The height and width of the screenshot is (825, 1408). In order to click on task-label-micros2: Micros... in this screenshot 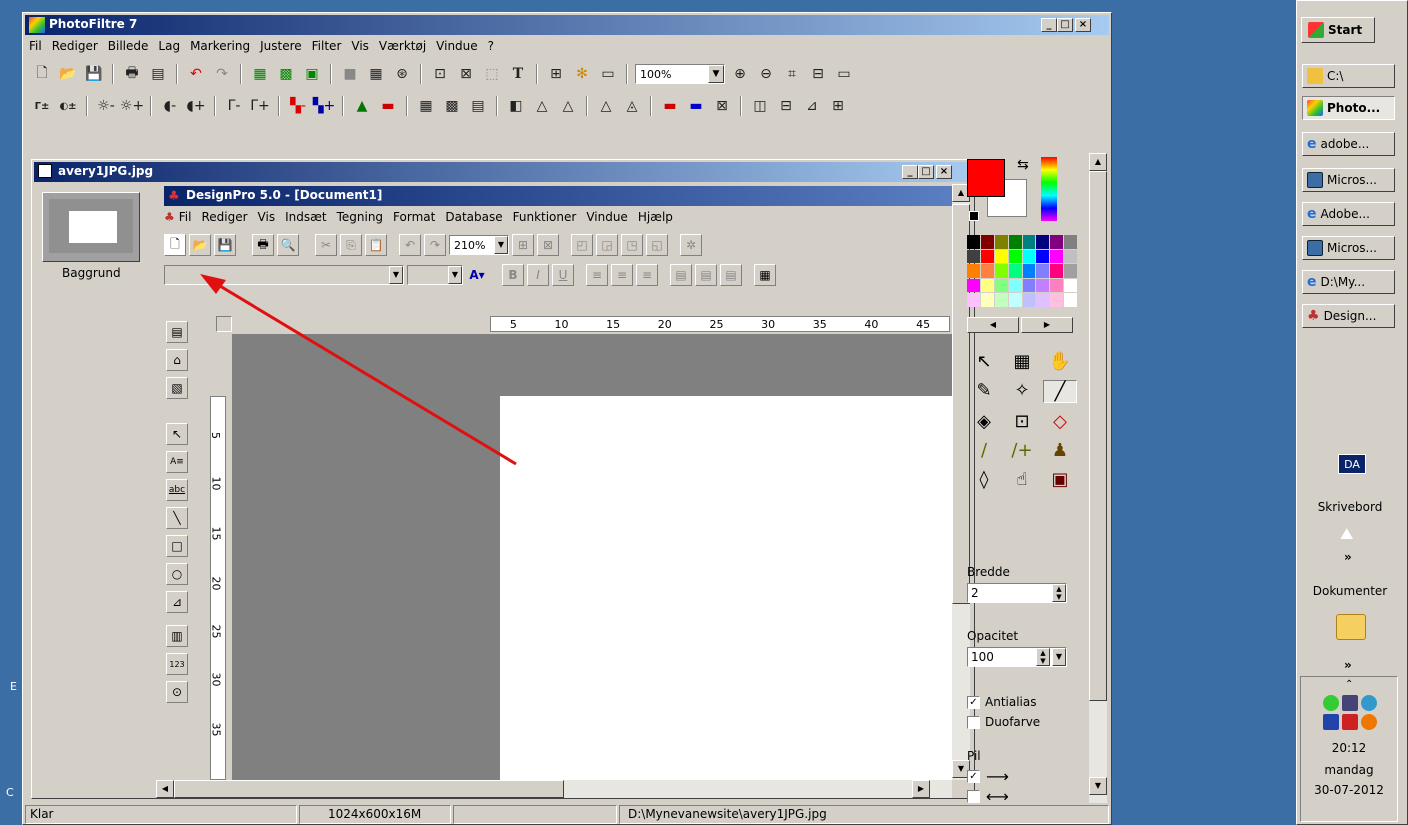, I will do `click(1352, 248)`.